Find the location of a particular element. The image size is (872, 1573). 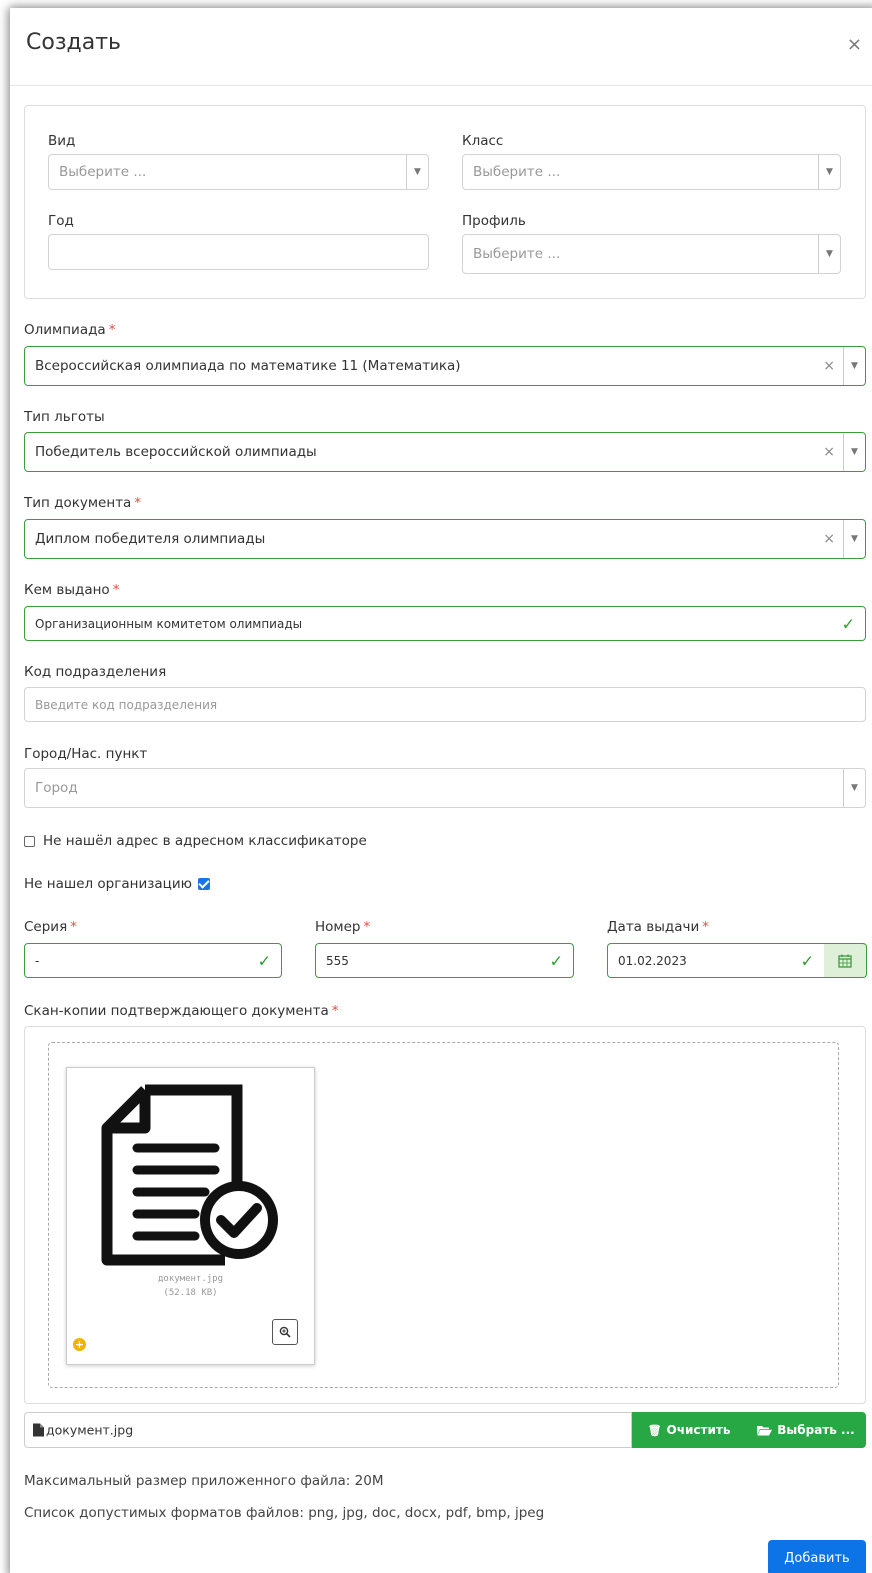

org-not-found-label: Не нашел организацию is located at coordinates (108, 884).